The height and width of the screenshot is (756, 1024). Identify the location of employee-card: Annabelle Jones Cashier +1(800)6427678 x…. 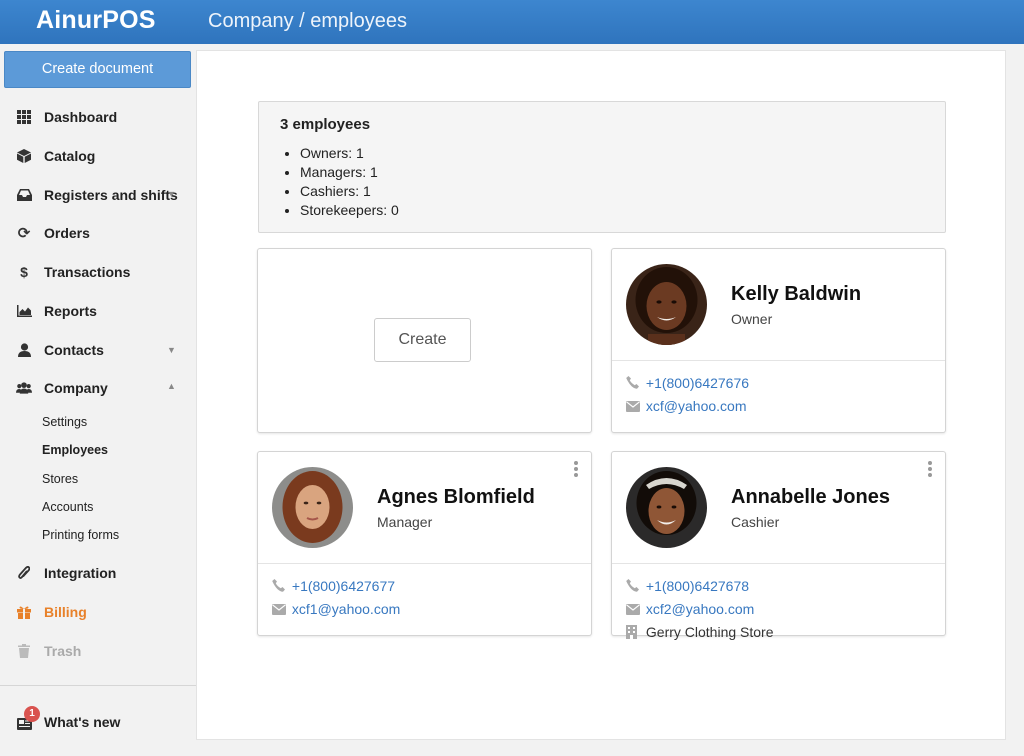
(778, 545).